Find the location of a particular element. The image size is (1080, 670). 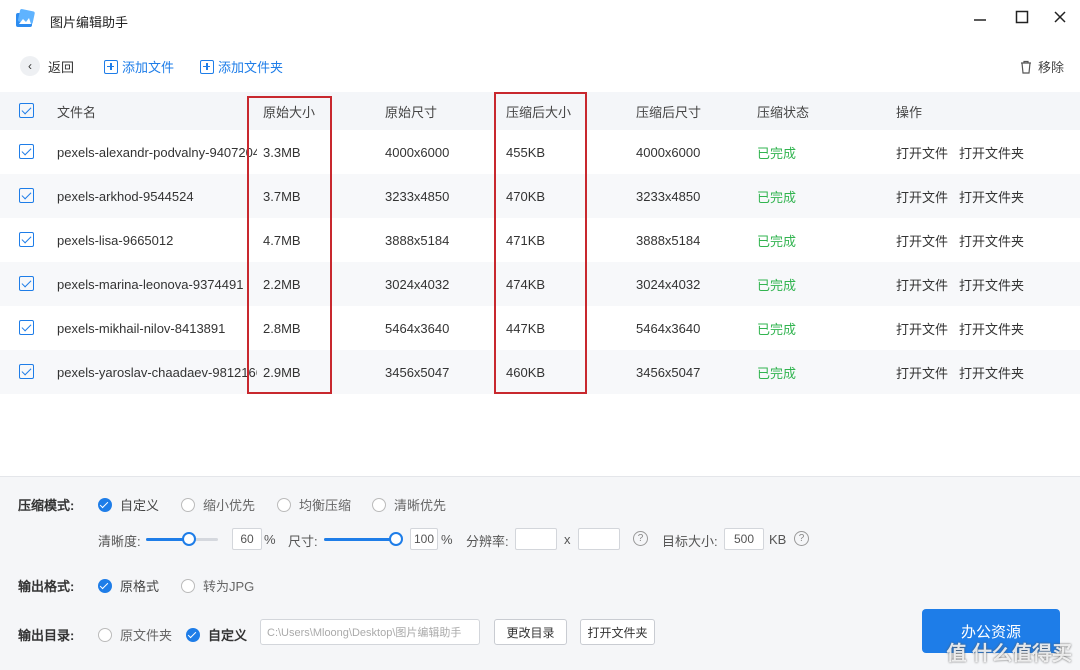

dir-radio-original: 原文件夹 is located at coordinates (135, 634).